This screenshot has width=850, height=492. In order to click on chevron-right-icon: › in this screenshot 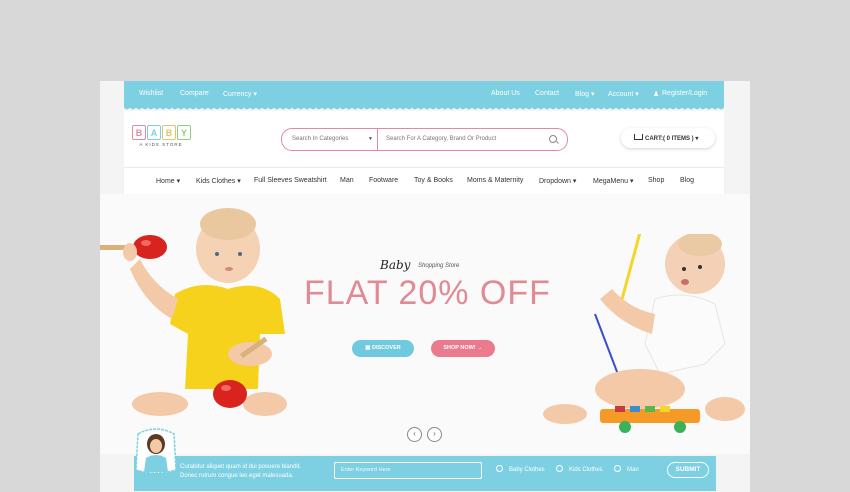, I will do `click(434, 433)`.